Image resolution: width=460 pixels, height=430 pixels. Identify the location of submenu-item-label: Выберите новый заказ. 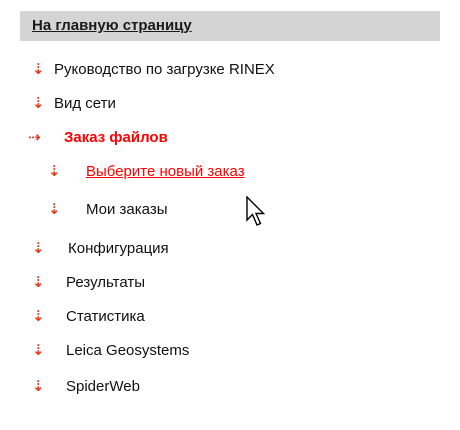
(165, 171).